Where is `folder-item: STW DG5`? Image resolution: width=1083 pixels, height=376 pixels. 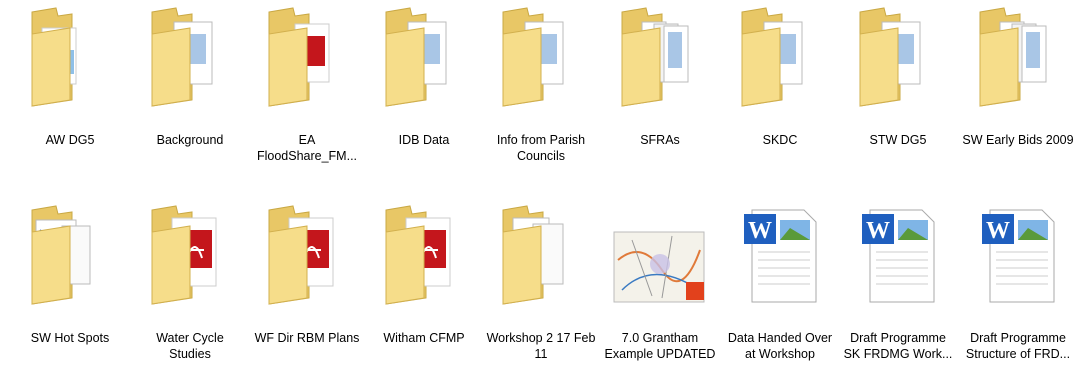 folder-item: STW DG5 is located at coordinates (898, 75).